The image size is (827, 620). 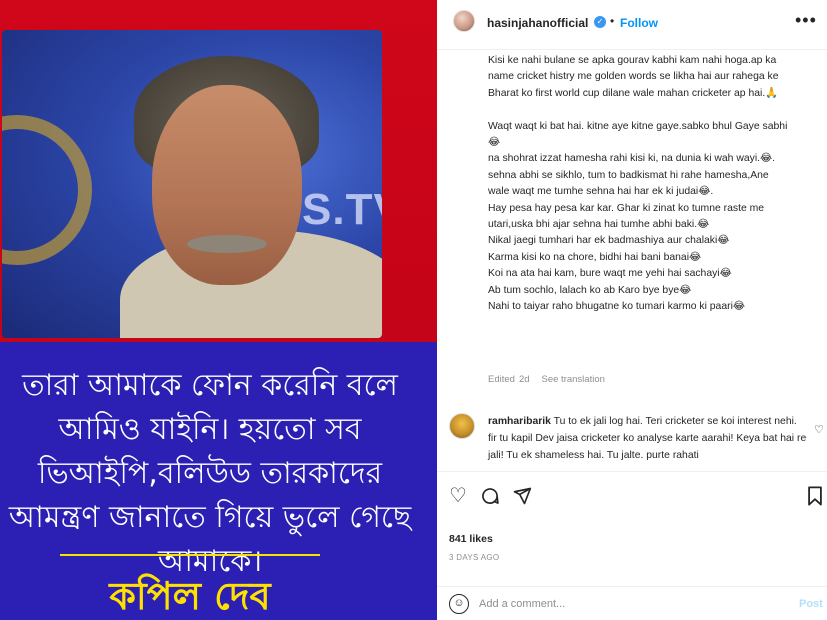 I want to click on bookmark-icon, so click(x=815, y=498).